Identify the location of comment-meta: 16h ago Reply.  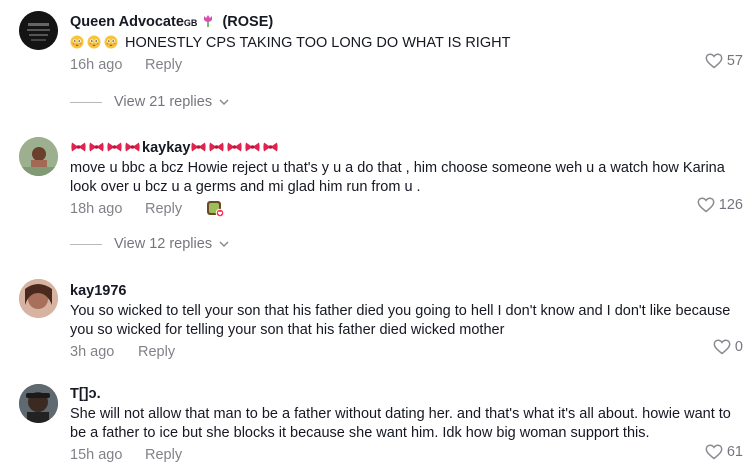
(405, 67).